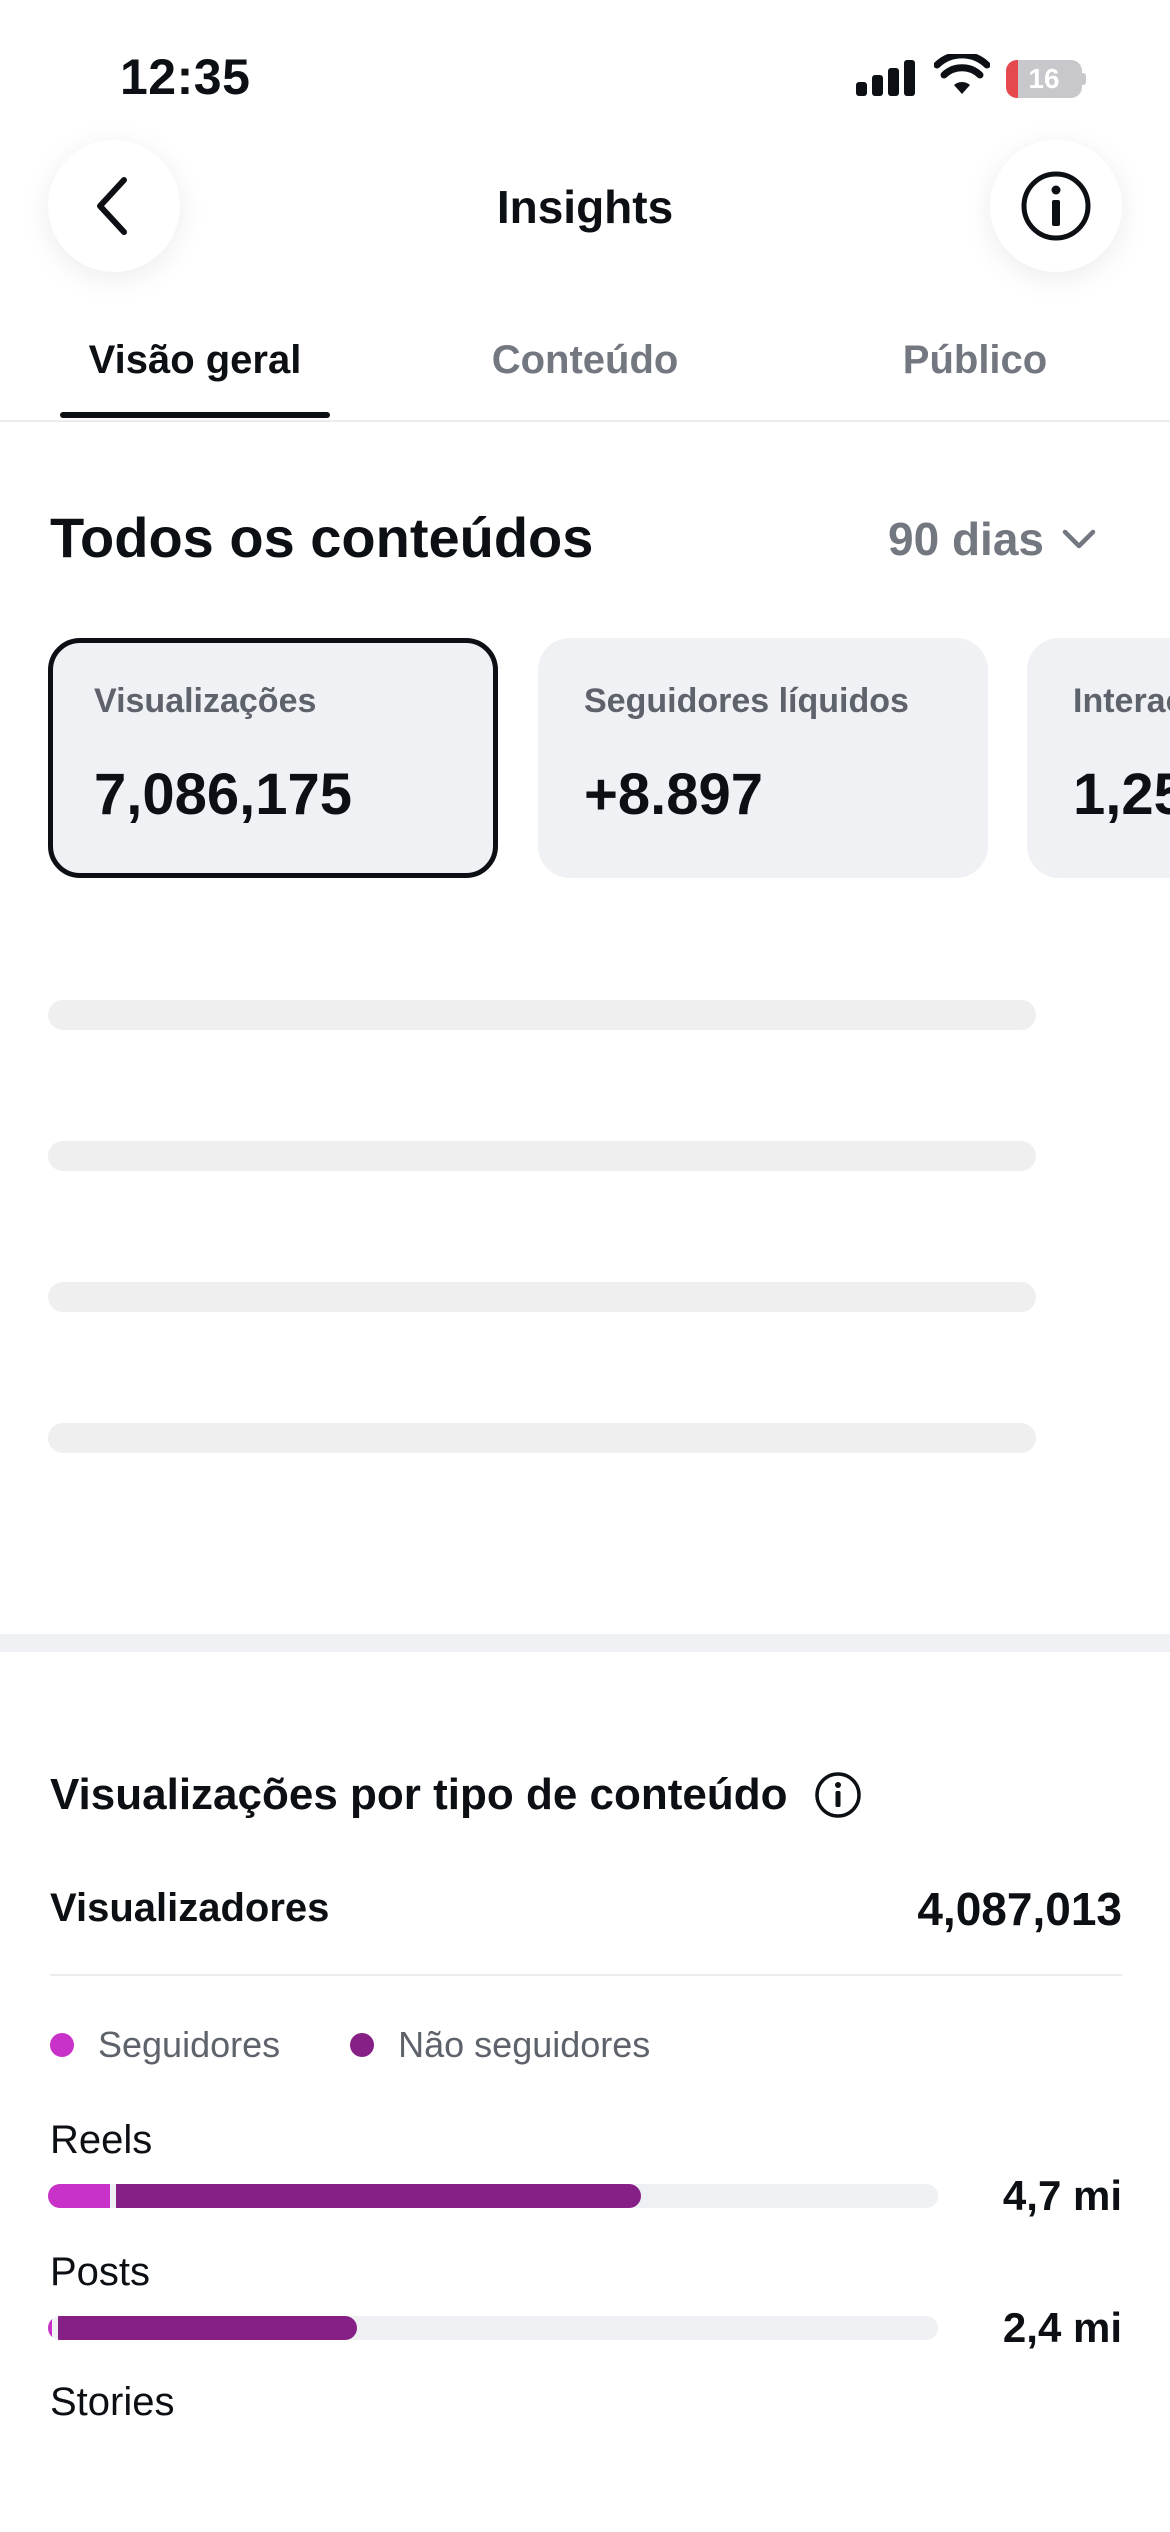 This screenshot has width=1170, height=2532. Describe the element at coordinates (112, 2402) in the screenshot. I see `bar-label-stories: Stories` at that location.